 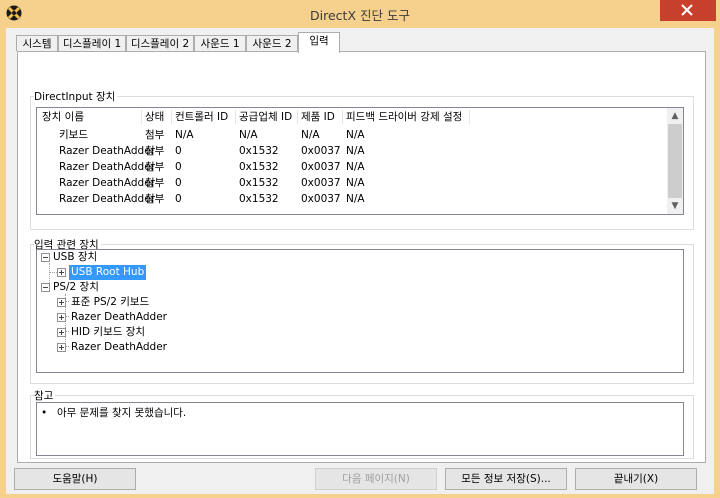 What do you see at coordinates (360, 496) in the screenshot?
I see `window-frame-bottom` at bounding box center [360, 496].